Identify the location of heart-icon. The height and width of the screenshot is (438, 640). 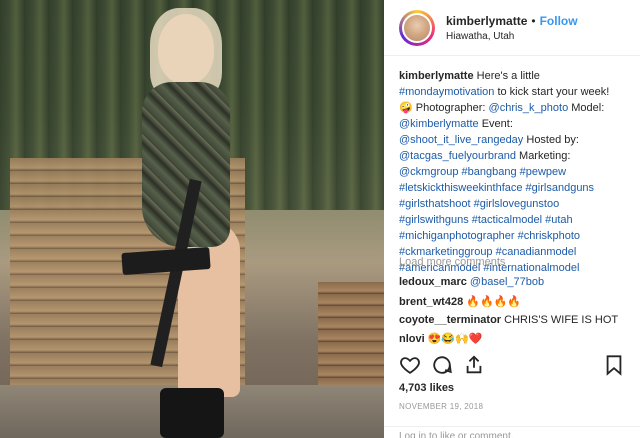
(410, 365).